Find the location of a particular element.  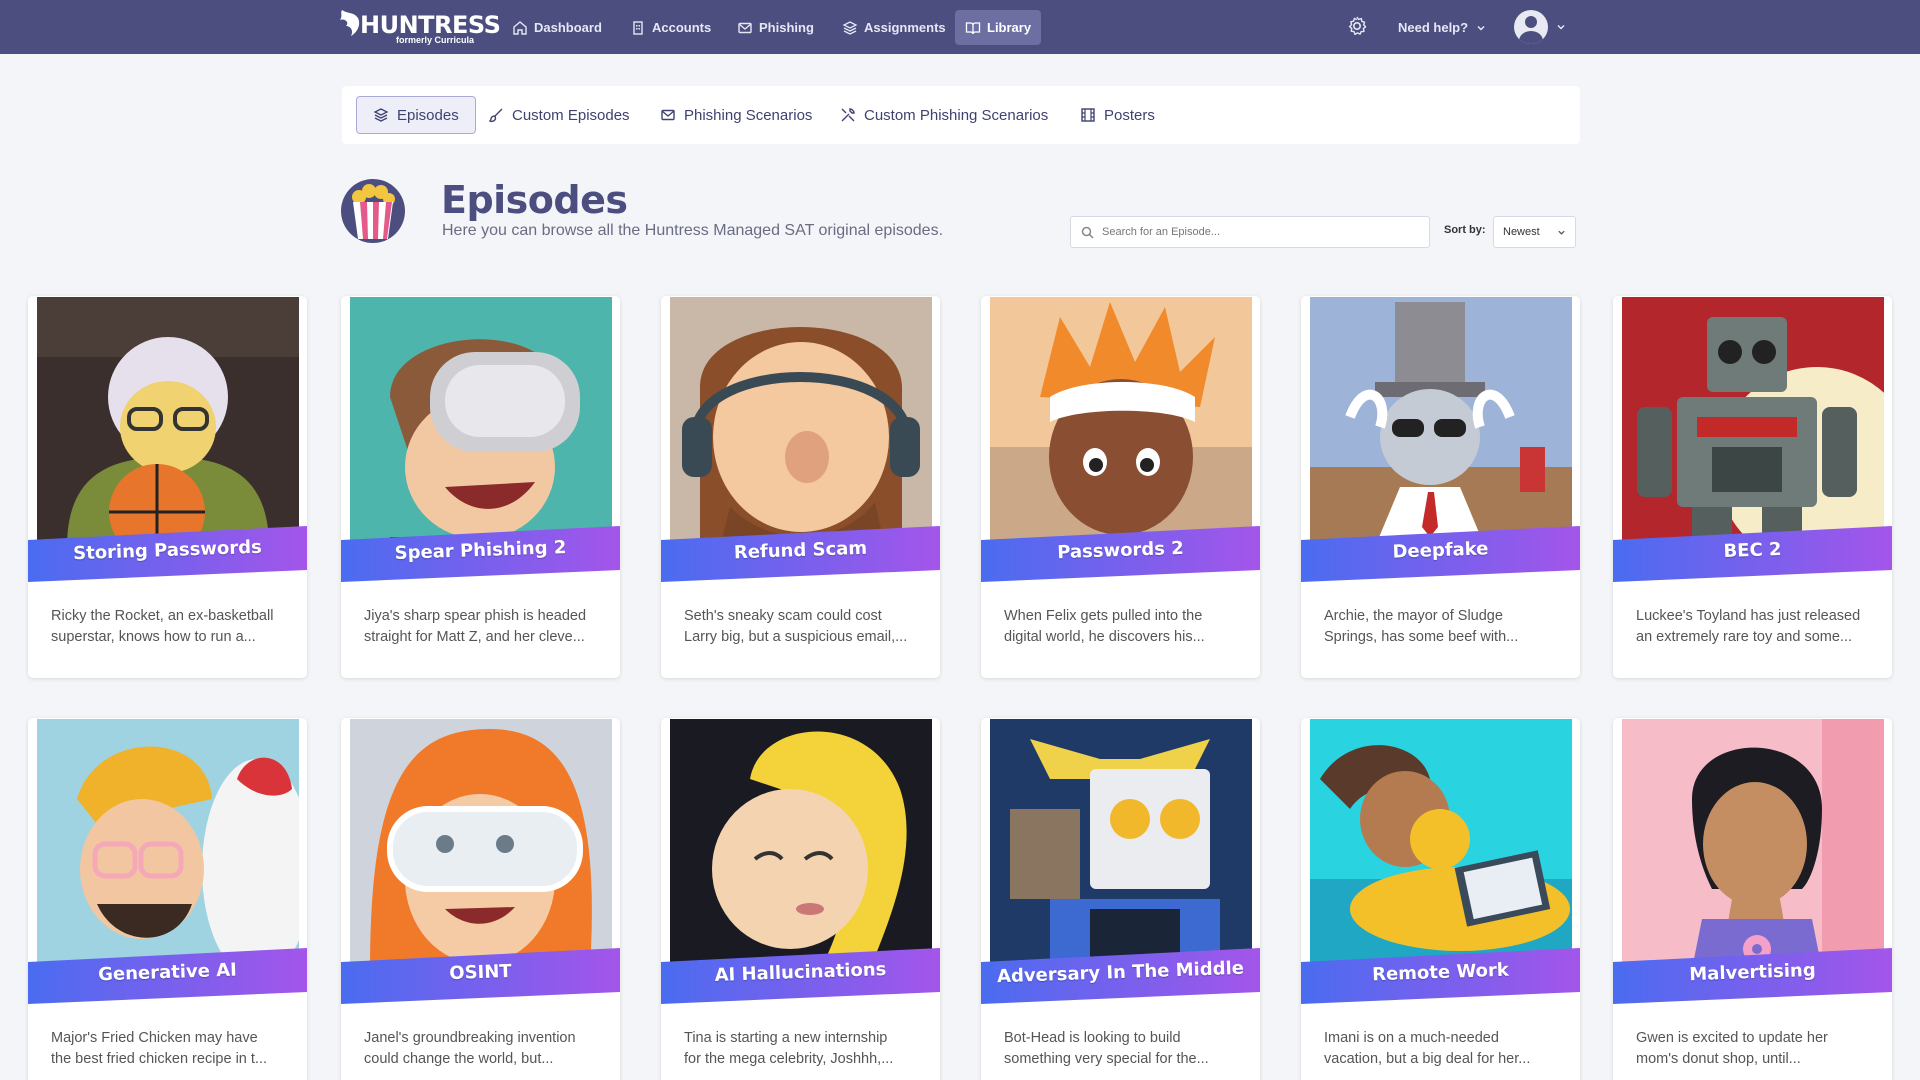

tab-phishing-scenarios-label: Phishing Scenarios is located at coordinates (748, 115).